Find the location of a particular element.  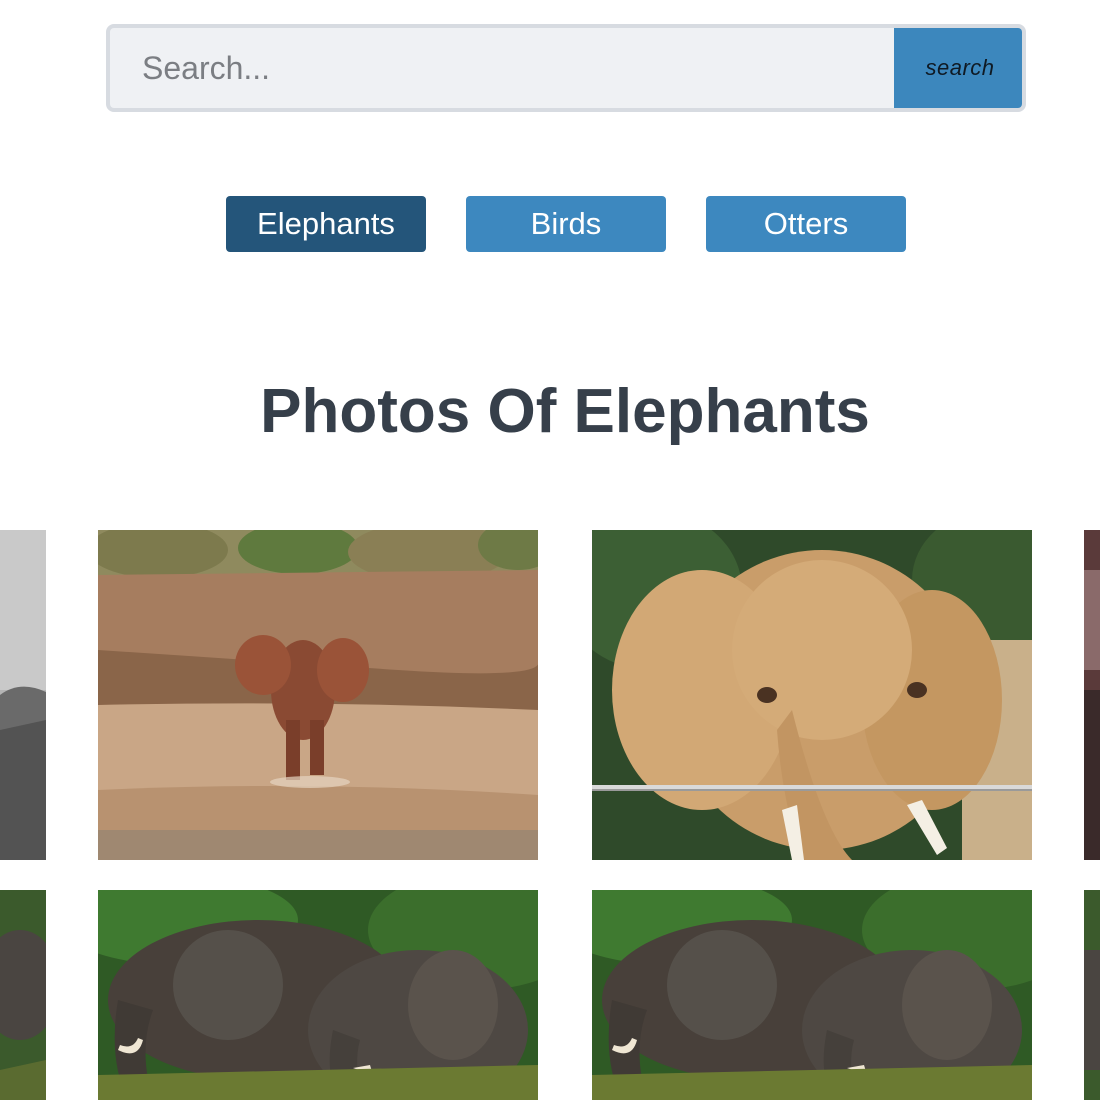

search-input is located at coordinates (566, 68).